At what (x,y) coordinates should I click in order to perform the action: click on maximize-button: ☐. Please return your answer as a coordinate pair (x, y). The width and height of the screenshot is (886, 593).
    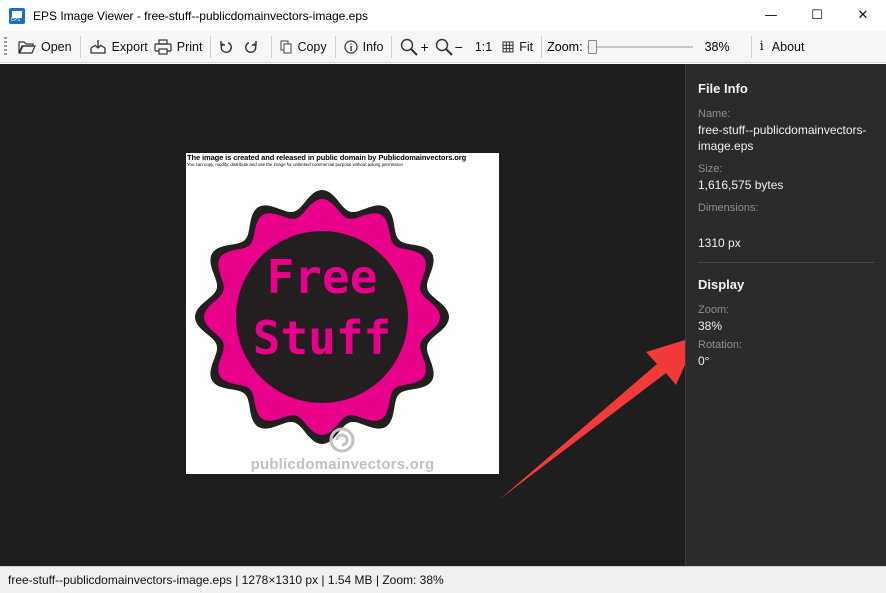
    Looking at the image, I should click on (817, 15).